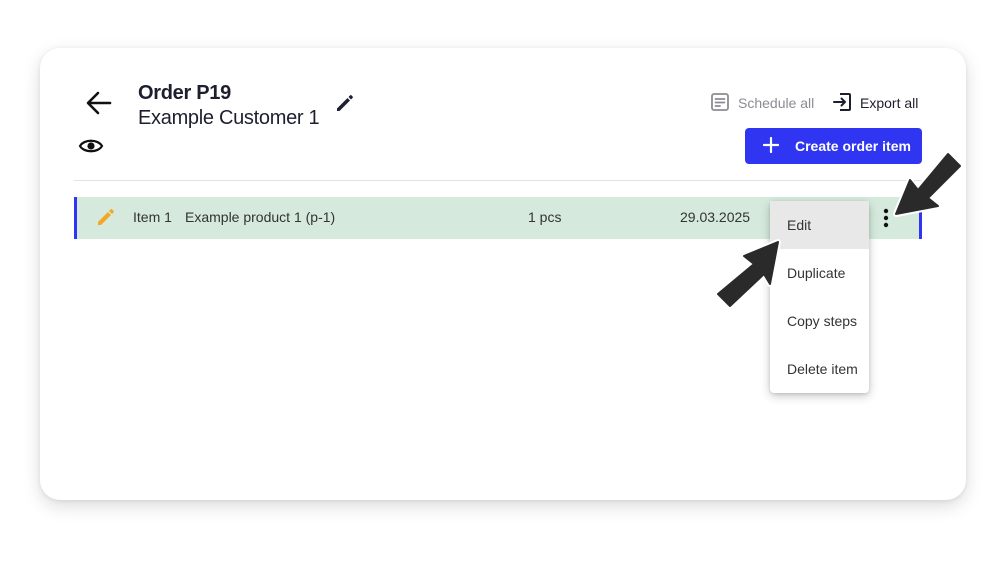 The width and height of the screenshot is (1000, 572). What do you see at coordinates (106, 217) in the screenshot?
I see `edit-item-pencil-icon` at bounding box center [106, 217].